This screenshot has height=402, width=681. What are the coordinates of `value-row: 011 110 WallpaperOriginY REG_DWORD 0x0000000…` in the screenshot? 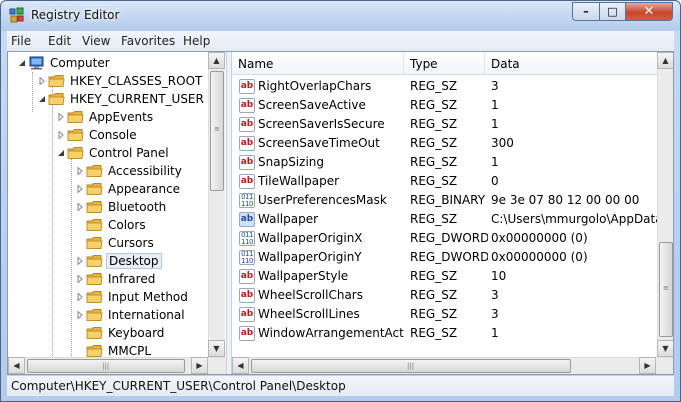 It's located at (444, 257).